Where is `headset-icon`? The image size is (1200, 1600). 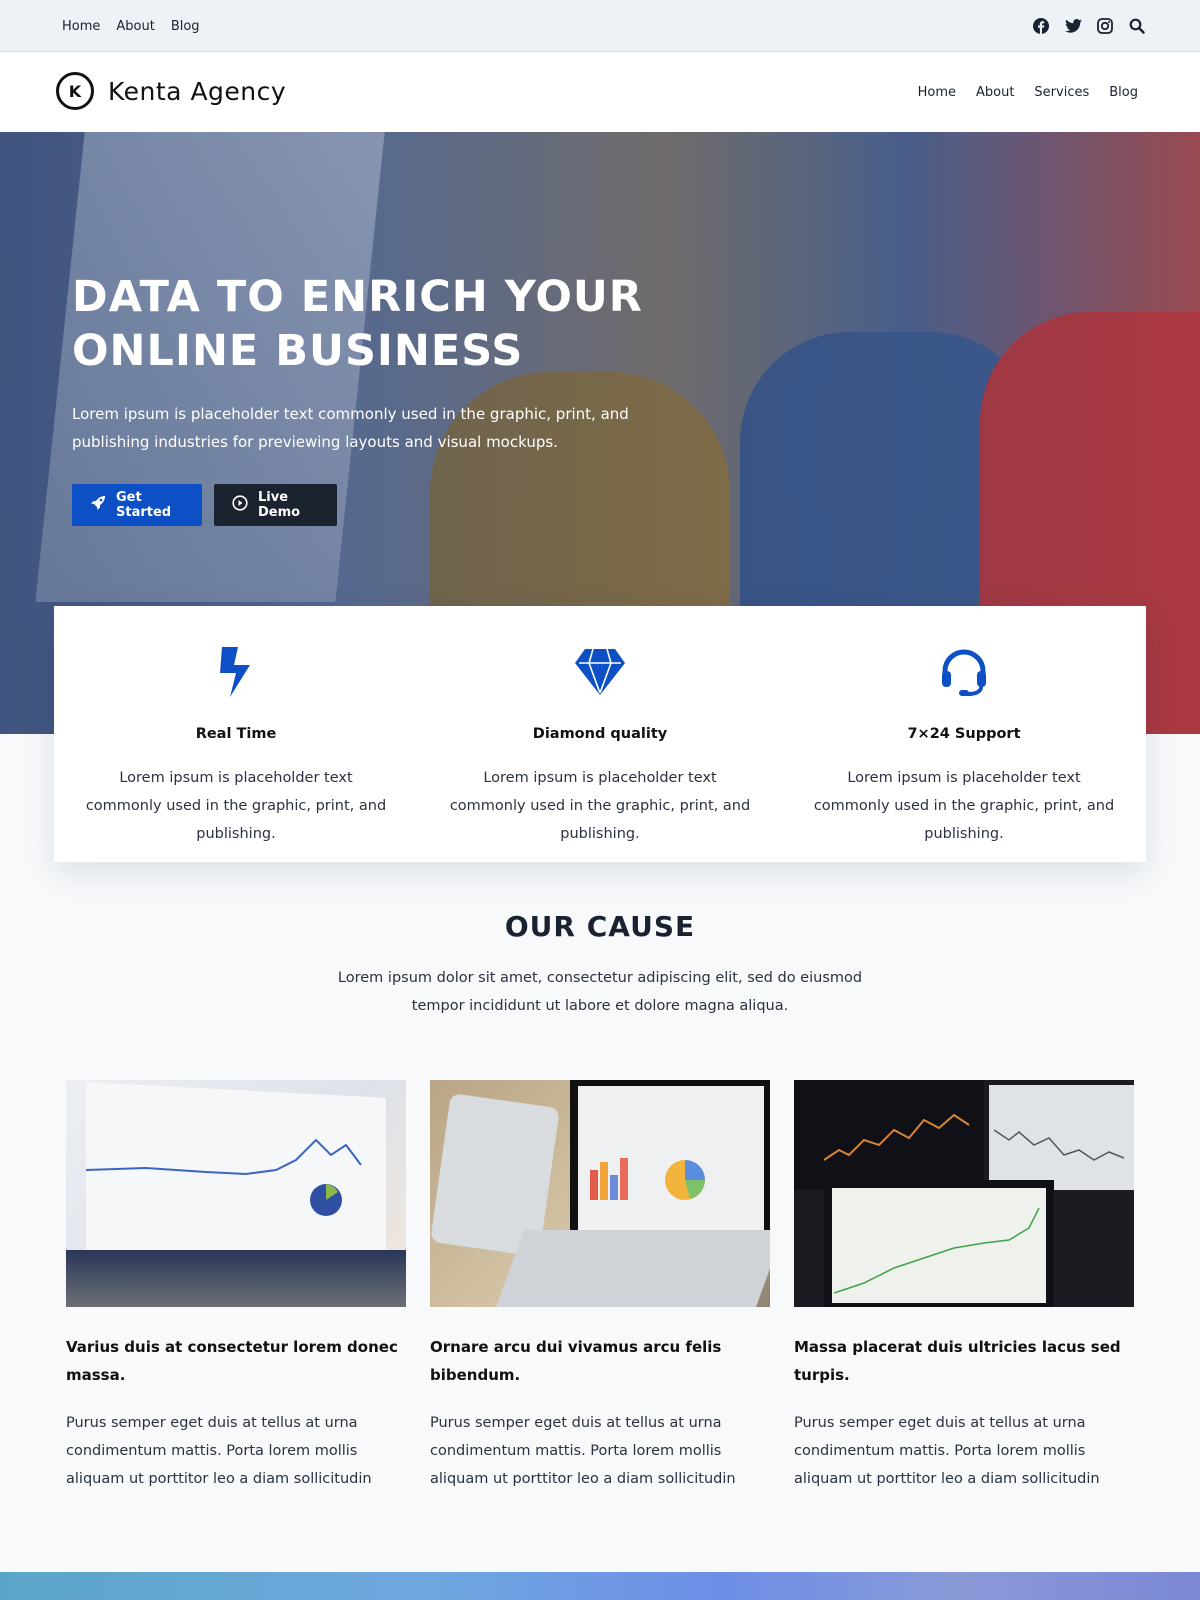 headset-icon is located at coordinates (964, 672).